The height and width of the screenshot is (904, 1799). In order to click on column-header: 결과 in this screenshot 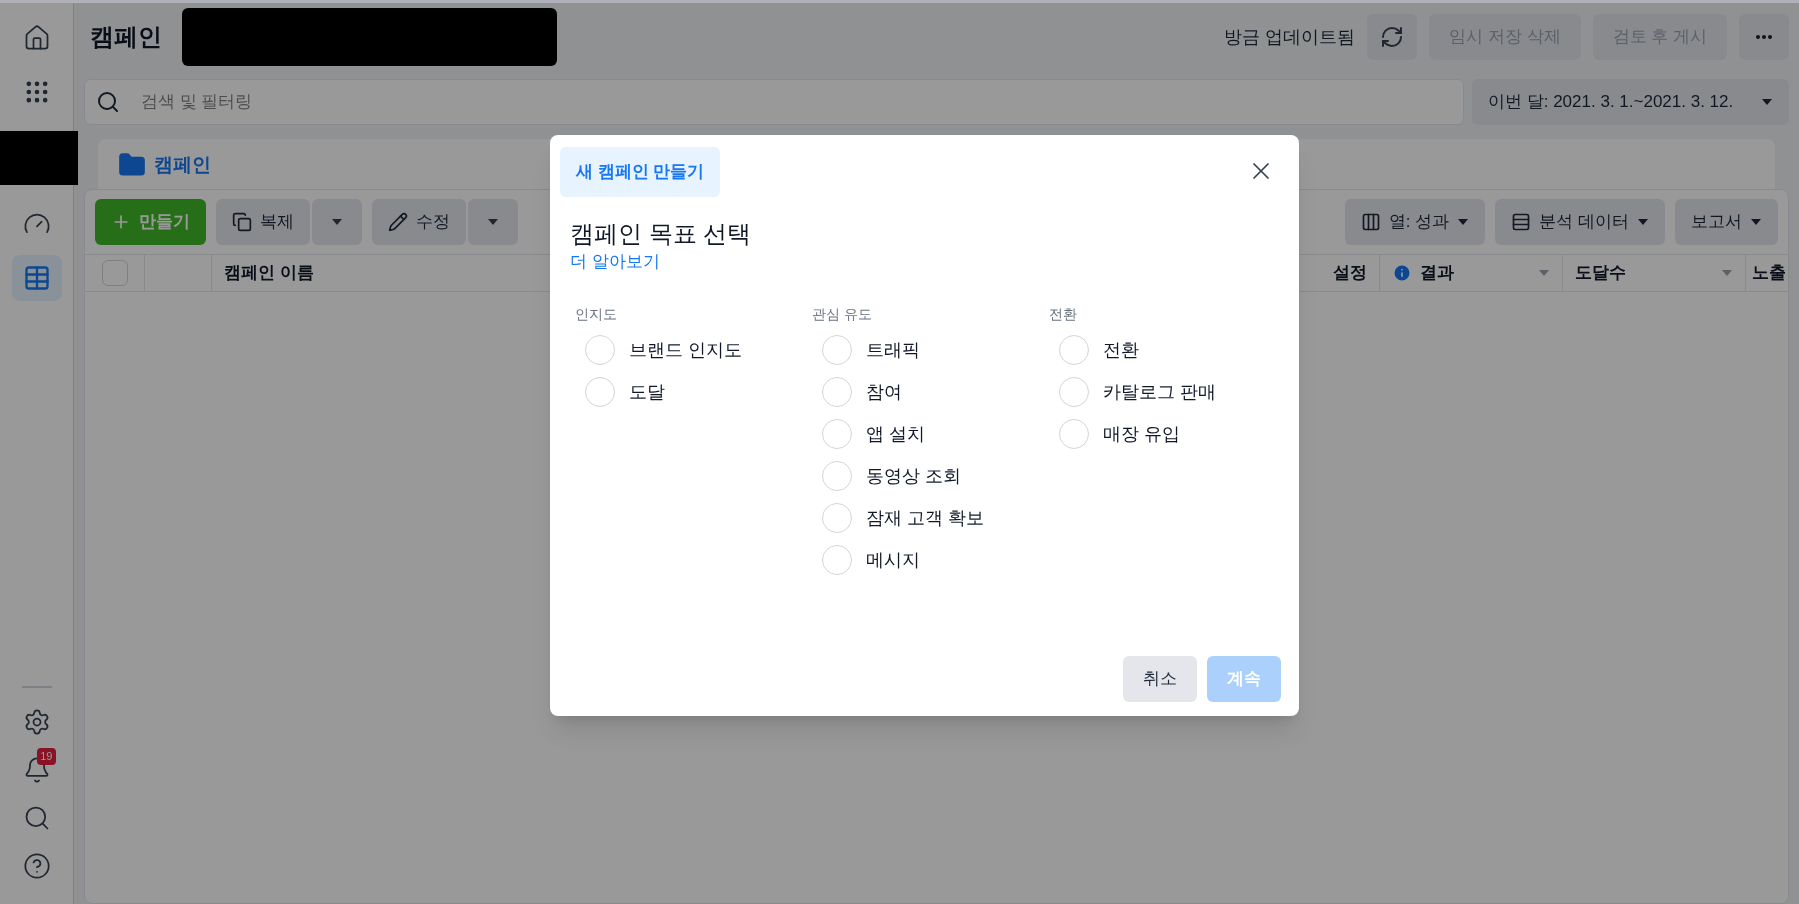, I will do `click(1471, 273)`.